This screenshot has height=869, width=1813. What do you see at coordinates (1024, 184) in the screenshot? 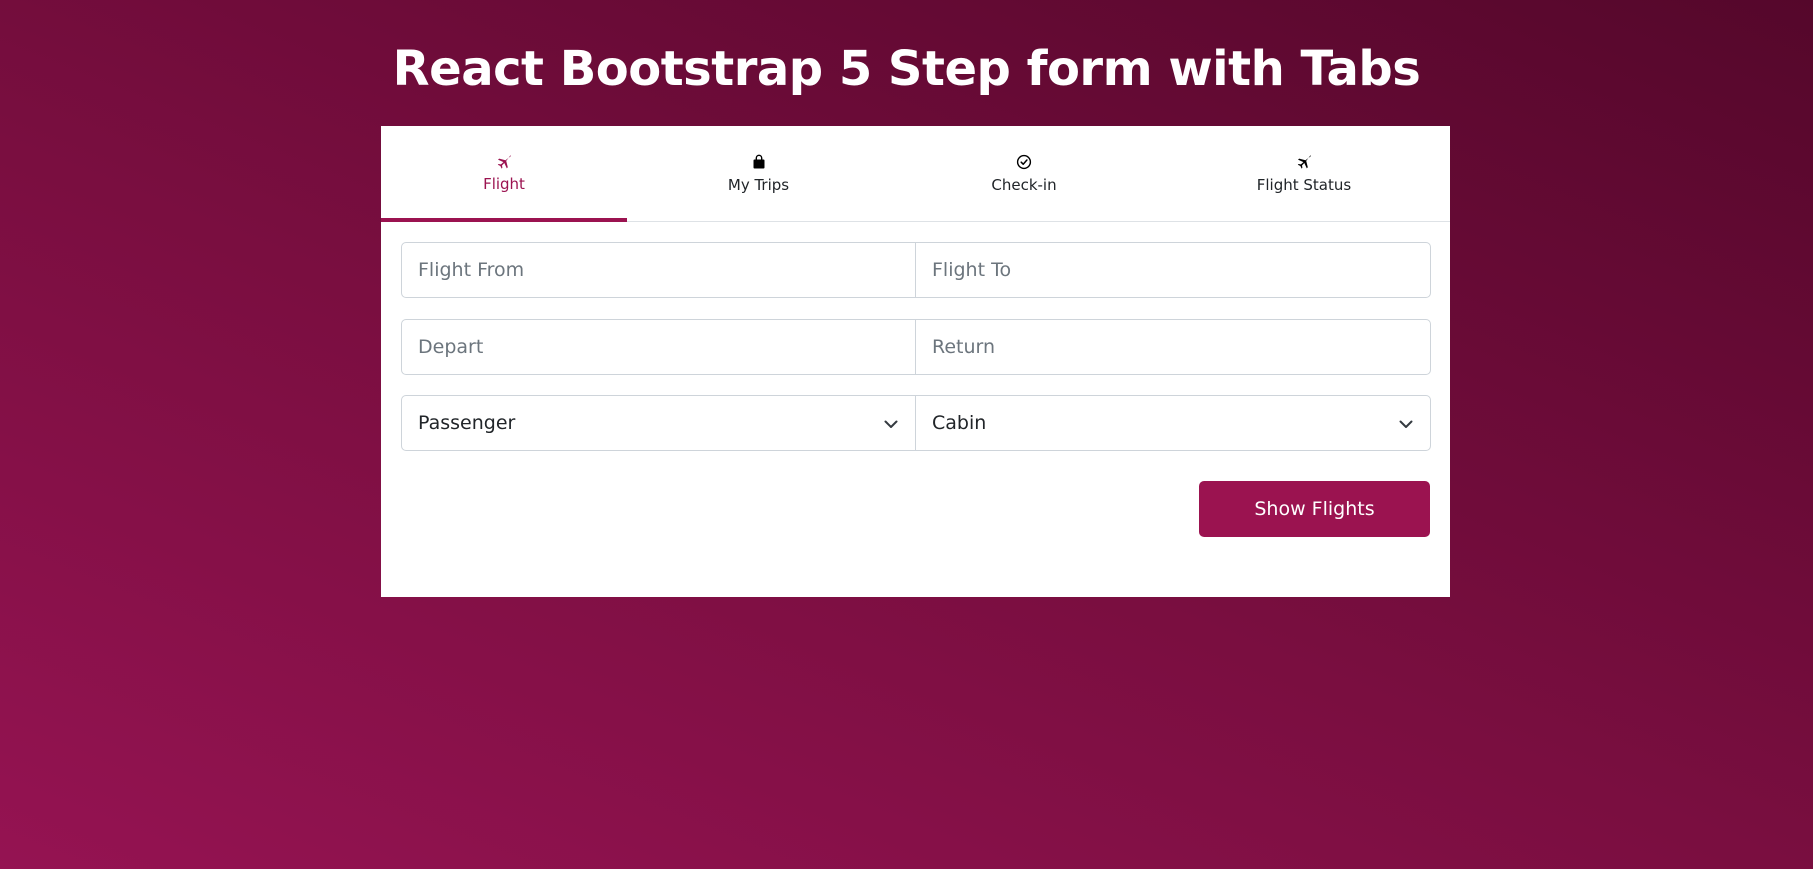
I see `tab-label: Check-in` at bounding box center [1024, 184].